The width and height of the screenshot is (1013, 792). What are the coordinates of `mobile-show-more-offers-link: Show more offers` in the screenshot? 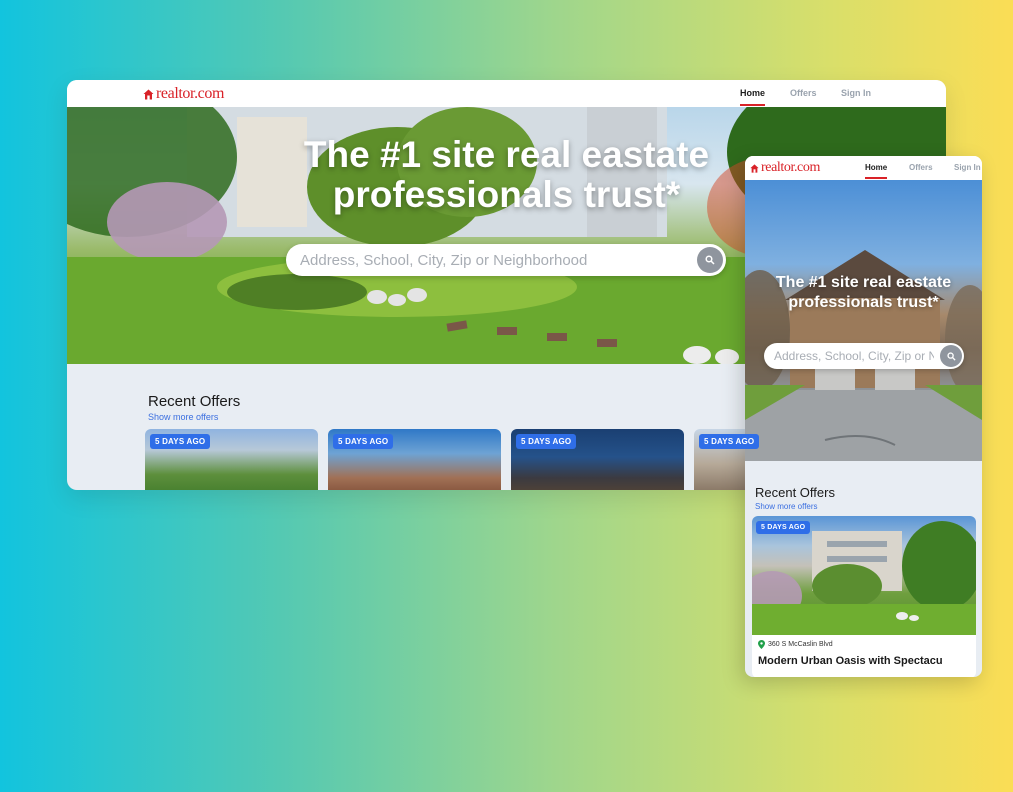 It's located at (786, 506).